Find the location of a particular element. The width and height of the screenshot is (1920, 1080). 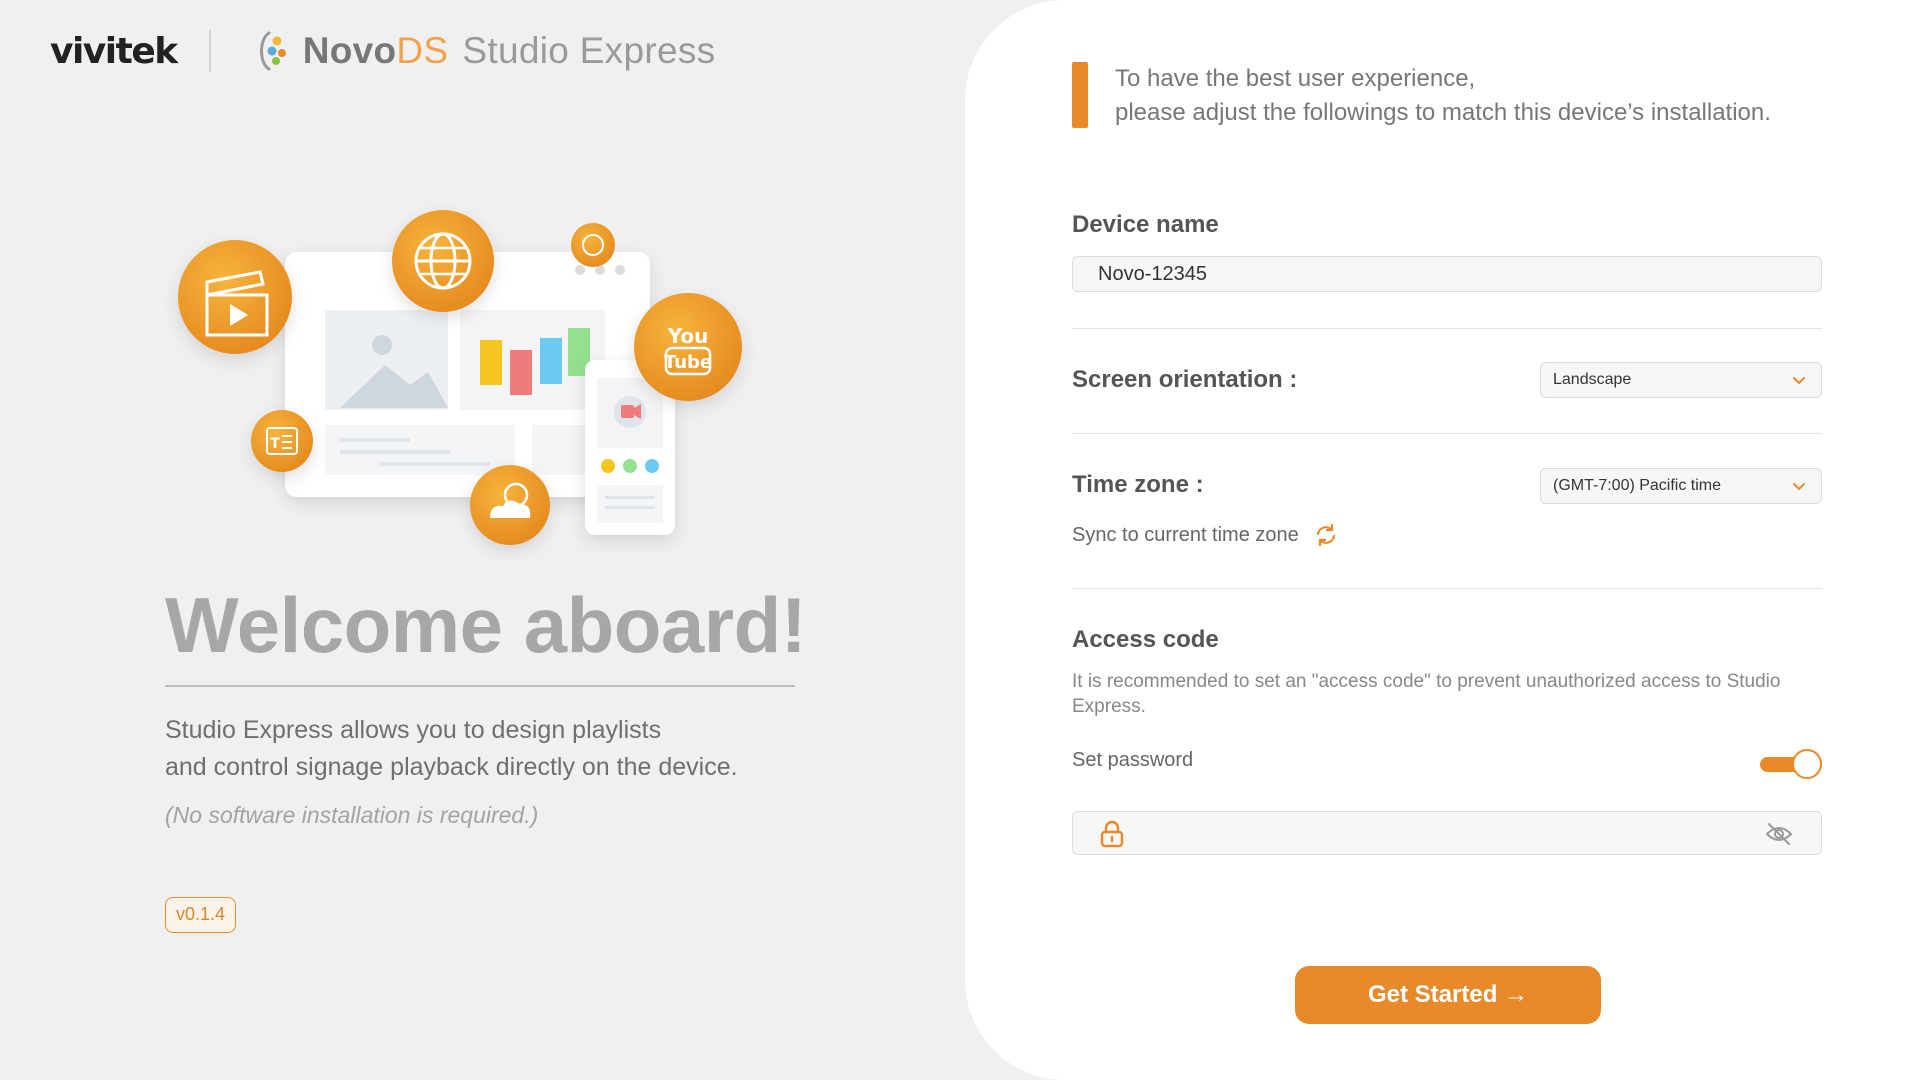

screen-orientation-value: Landscape is located at coordinates (1592, 379).